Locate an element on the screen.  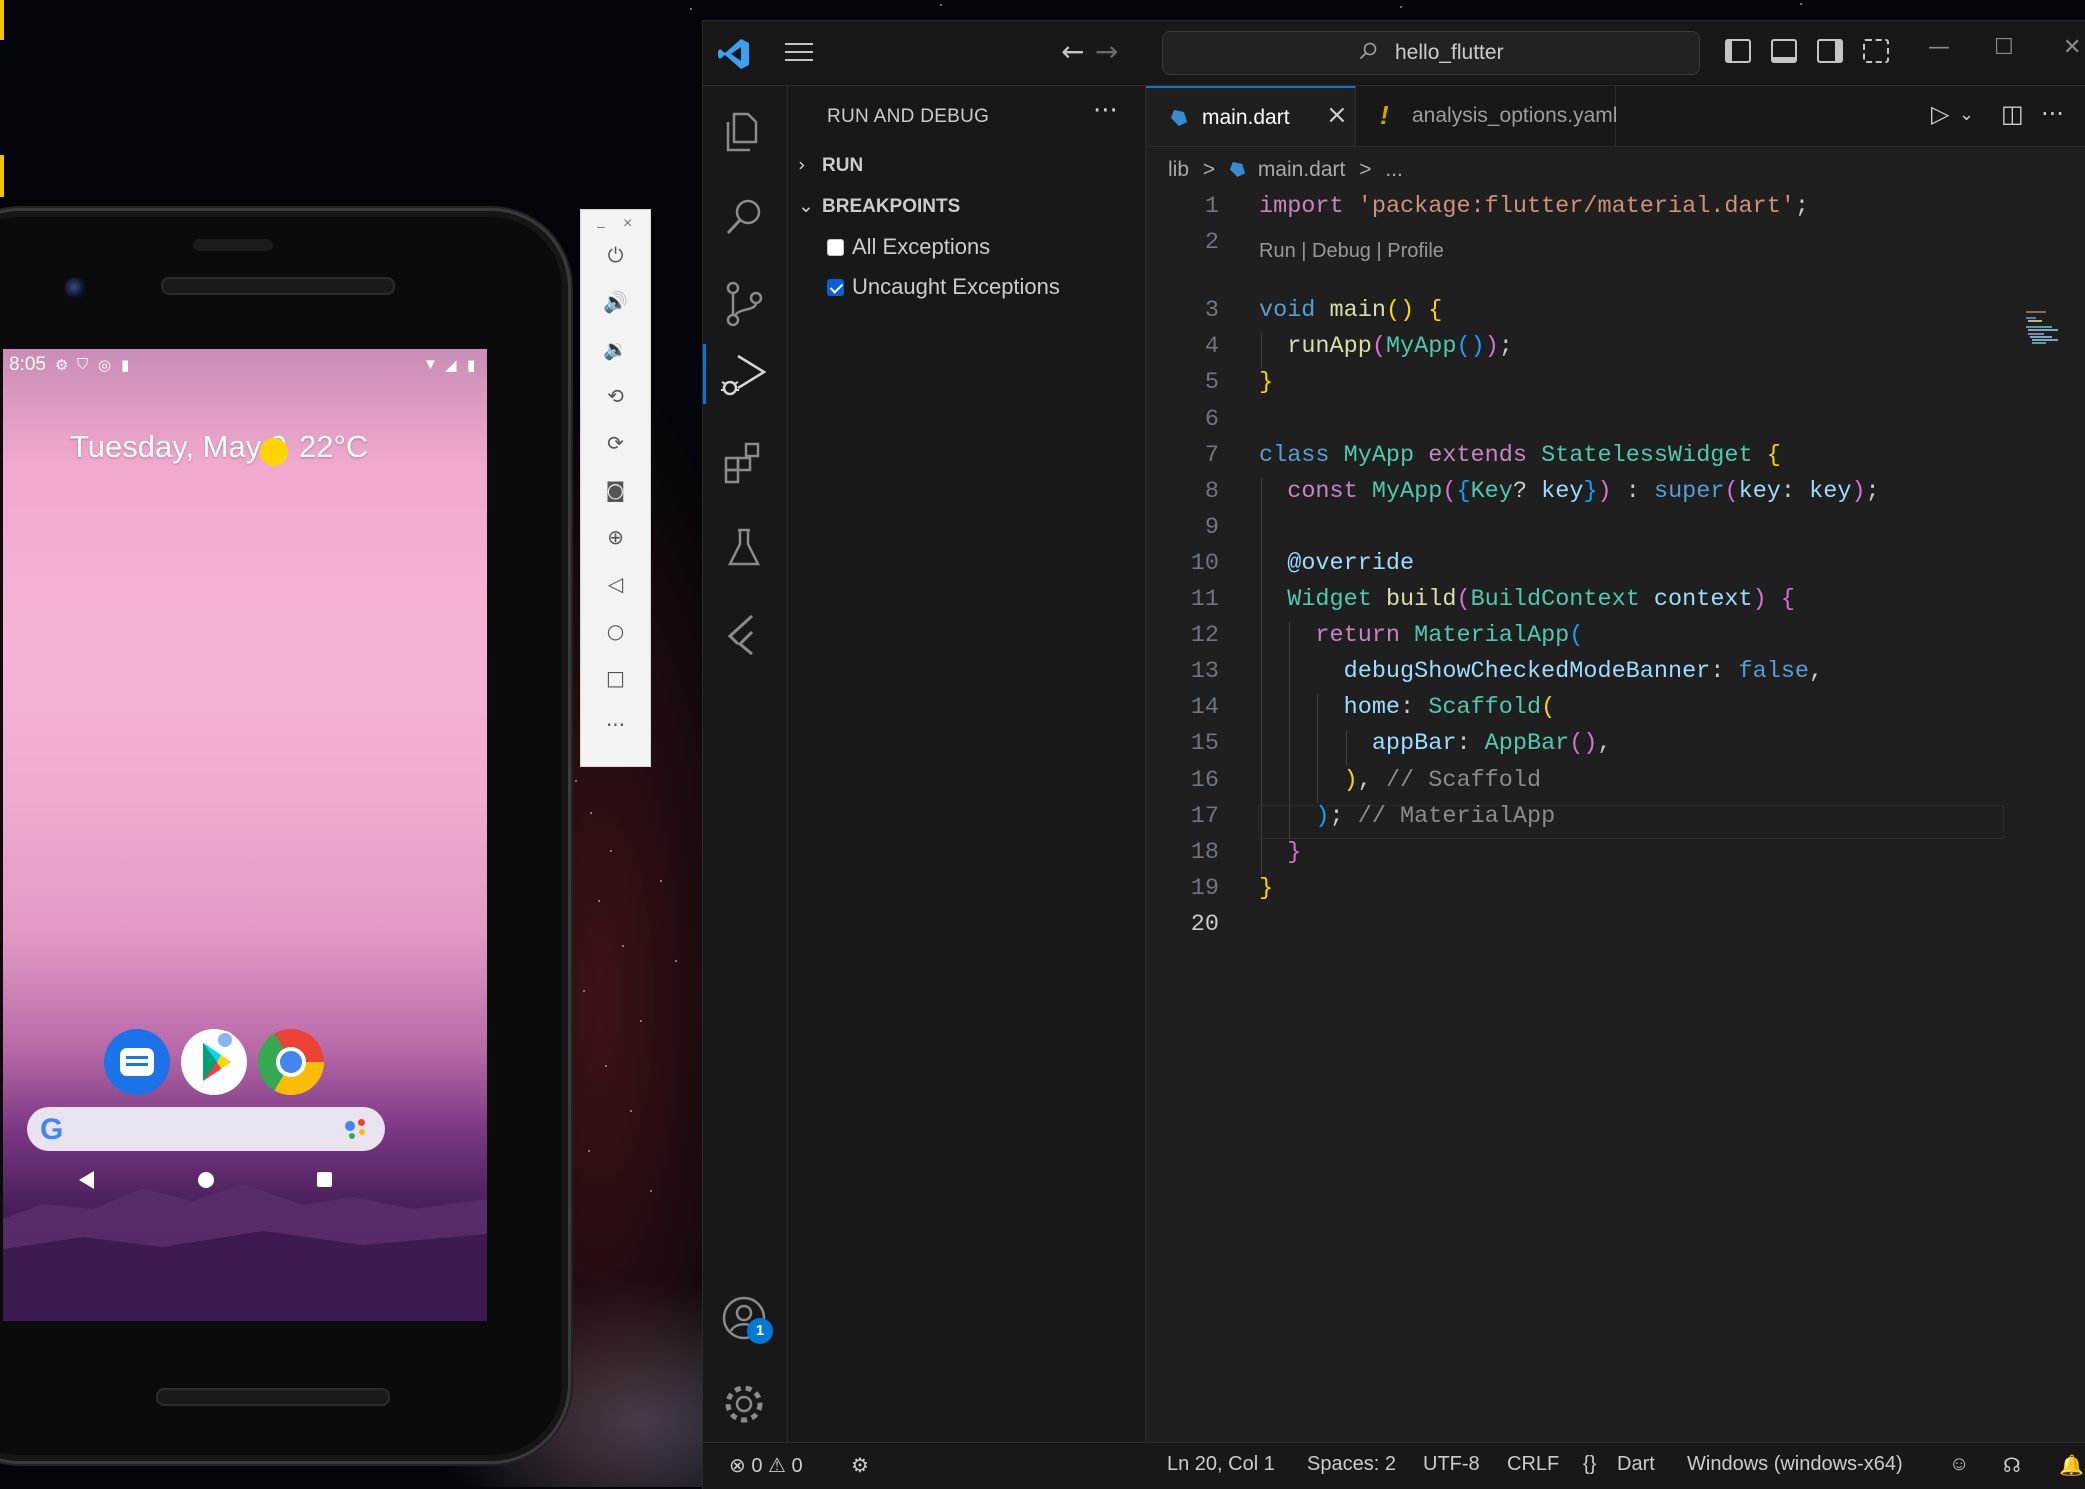
messages-icon is located at coordinates (137, 1062).